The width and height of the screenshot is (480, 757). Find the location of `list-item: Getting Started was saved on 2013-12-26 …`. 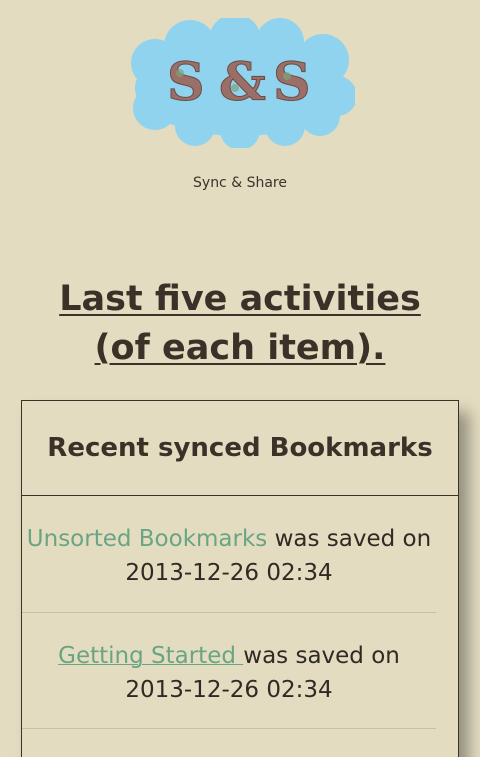

list-item: Getting Started was saved on 2013-12-26 … is located at coordinates (229, 671).